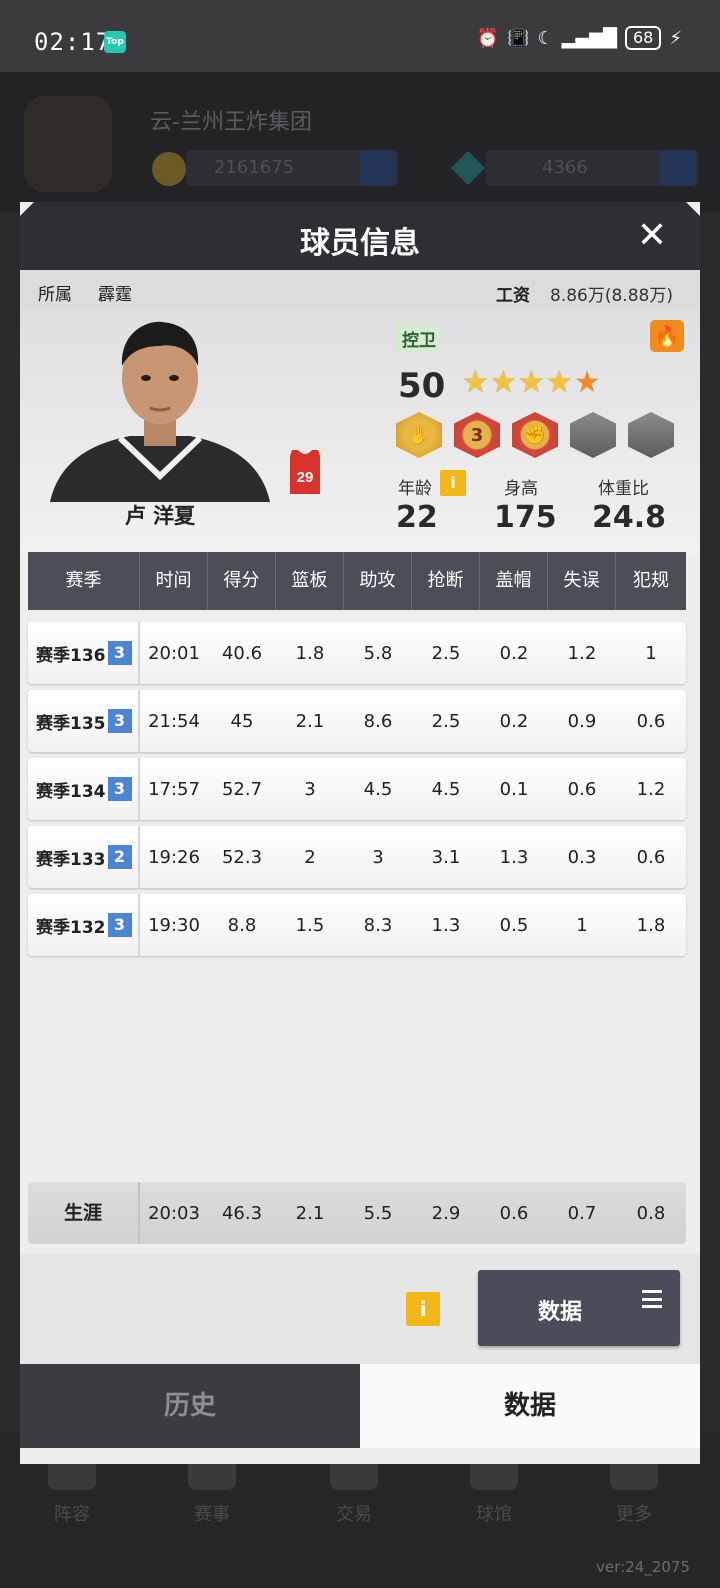 Image resolution: width=720 pixels, height=1588 pixels. I want to click on tier-badge: 2, so click(119, 857).